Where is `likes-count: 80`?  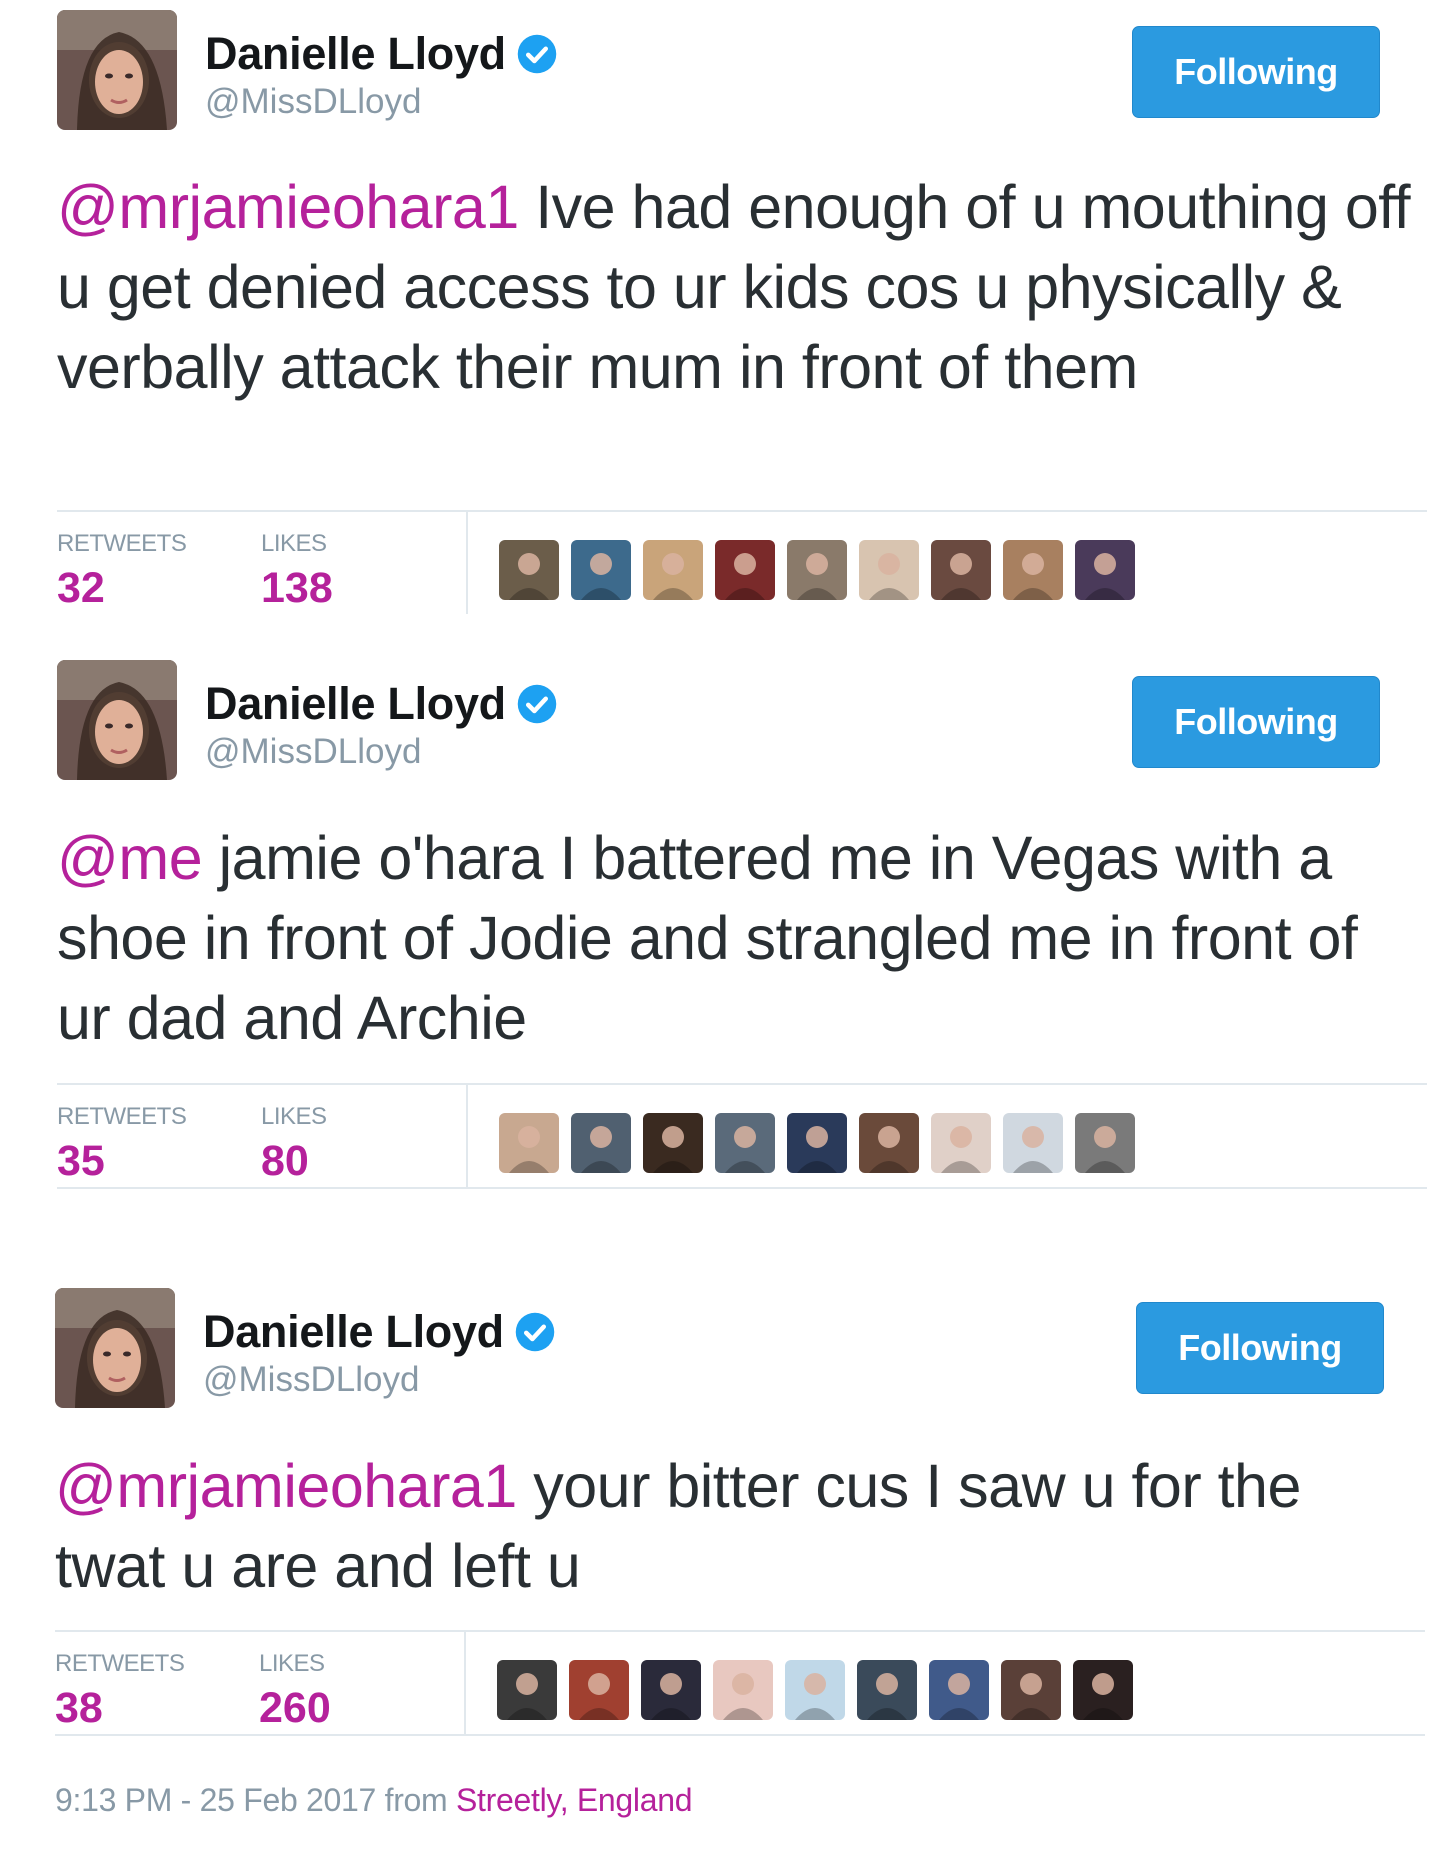 likes-count: 80 is located at coordinates (285, 1161).